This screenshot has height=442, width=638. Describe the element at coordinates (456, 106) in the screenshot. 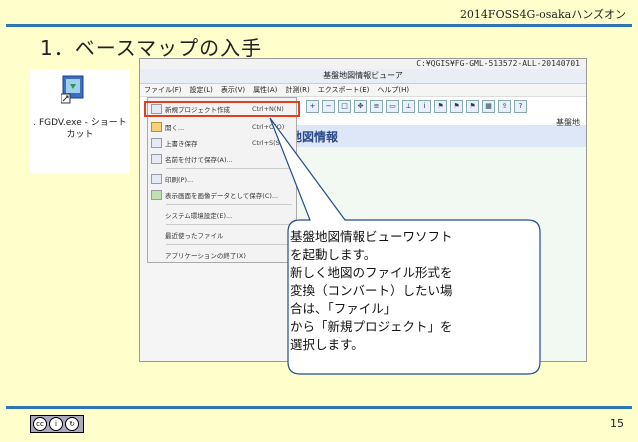

I see `flag-icon-2: ⚑` at that location.